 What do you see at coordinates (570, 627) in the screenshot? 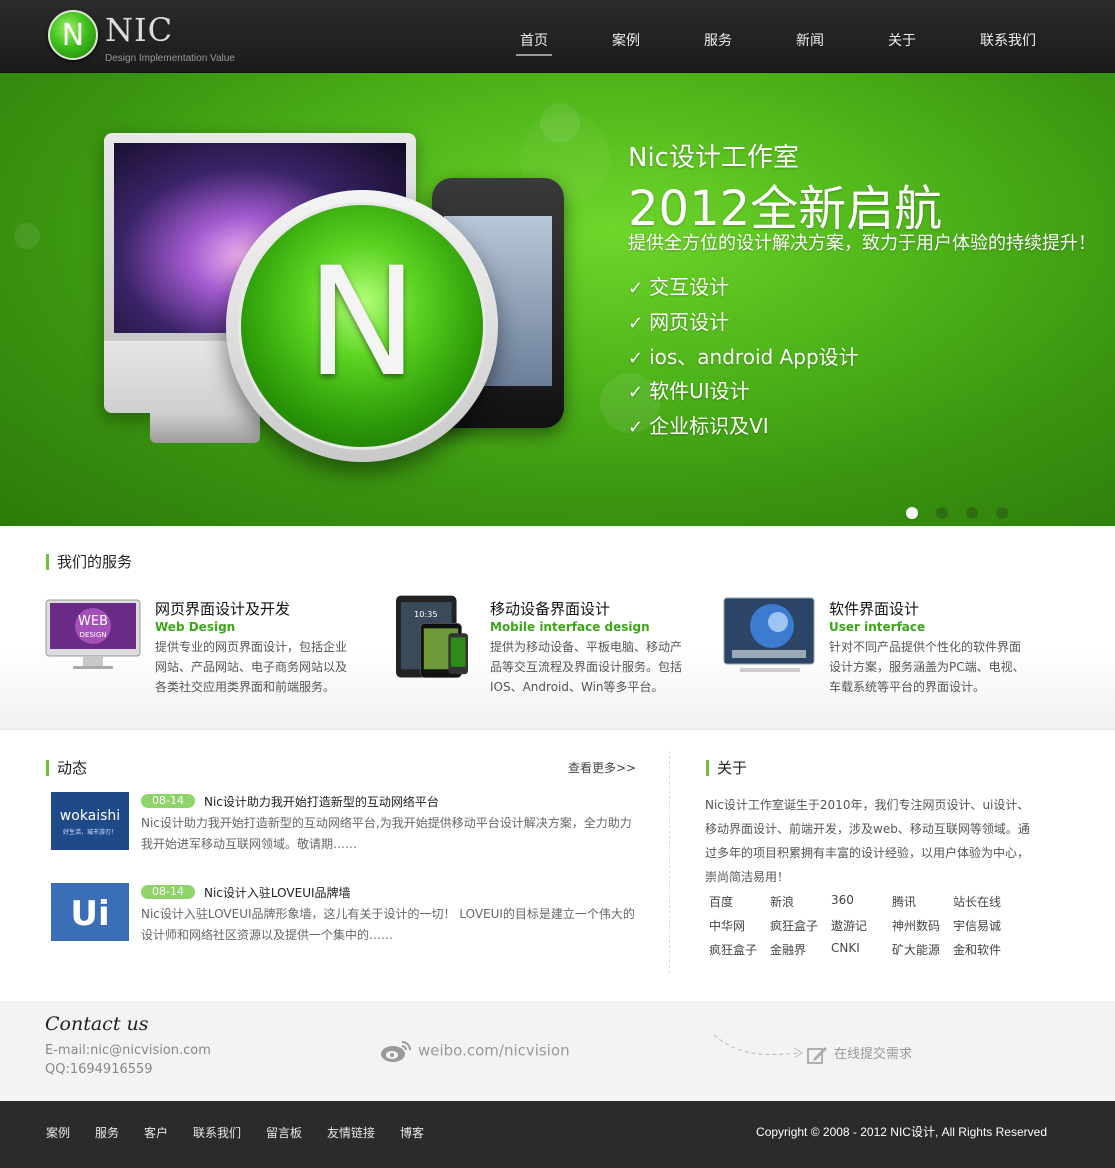
I see `service-subtitle: Mobile interface design` at bounding box center [570, 627].